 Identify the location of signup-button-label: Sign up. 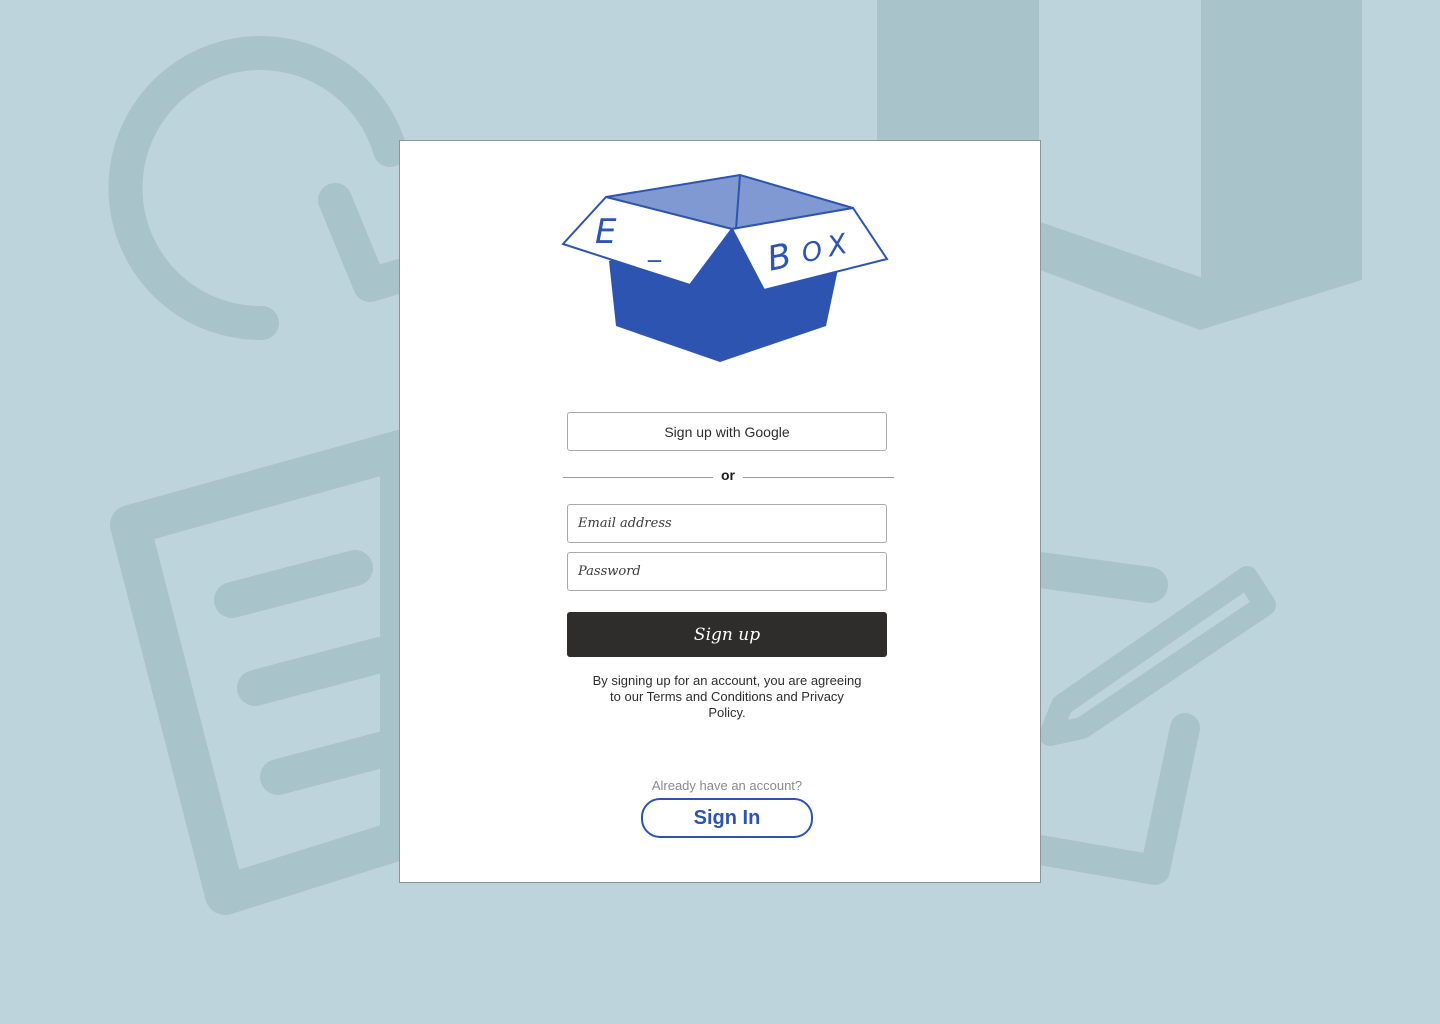
(727, 634).